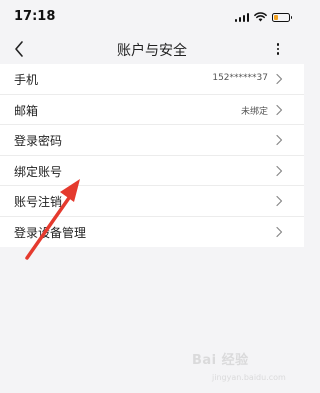 This screenshot has width=320, height=393. Describe the element at coordinates (35, 16) in the screenshot. I see `status-time: 17:18` at that location.